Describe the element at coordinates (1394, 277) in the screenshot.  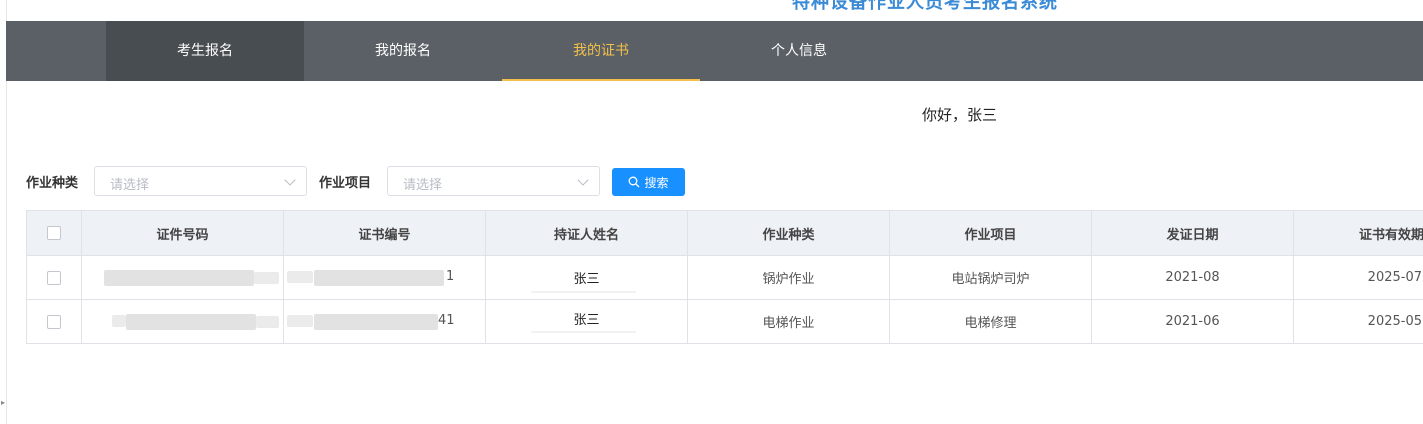
I see `valid-until-cell: 2025-07` at that location.